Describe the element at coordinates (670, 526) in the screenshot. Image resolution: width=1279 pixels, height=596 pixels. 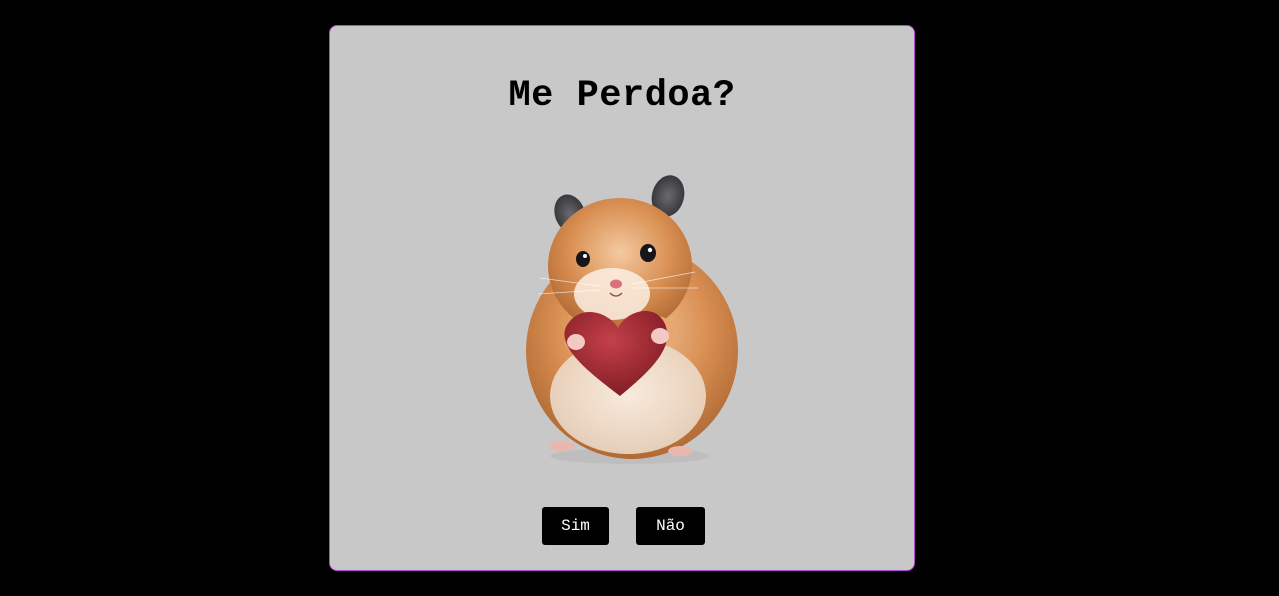
I see `no-button: Não` at that location.